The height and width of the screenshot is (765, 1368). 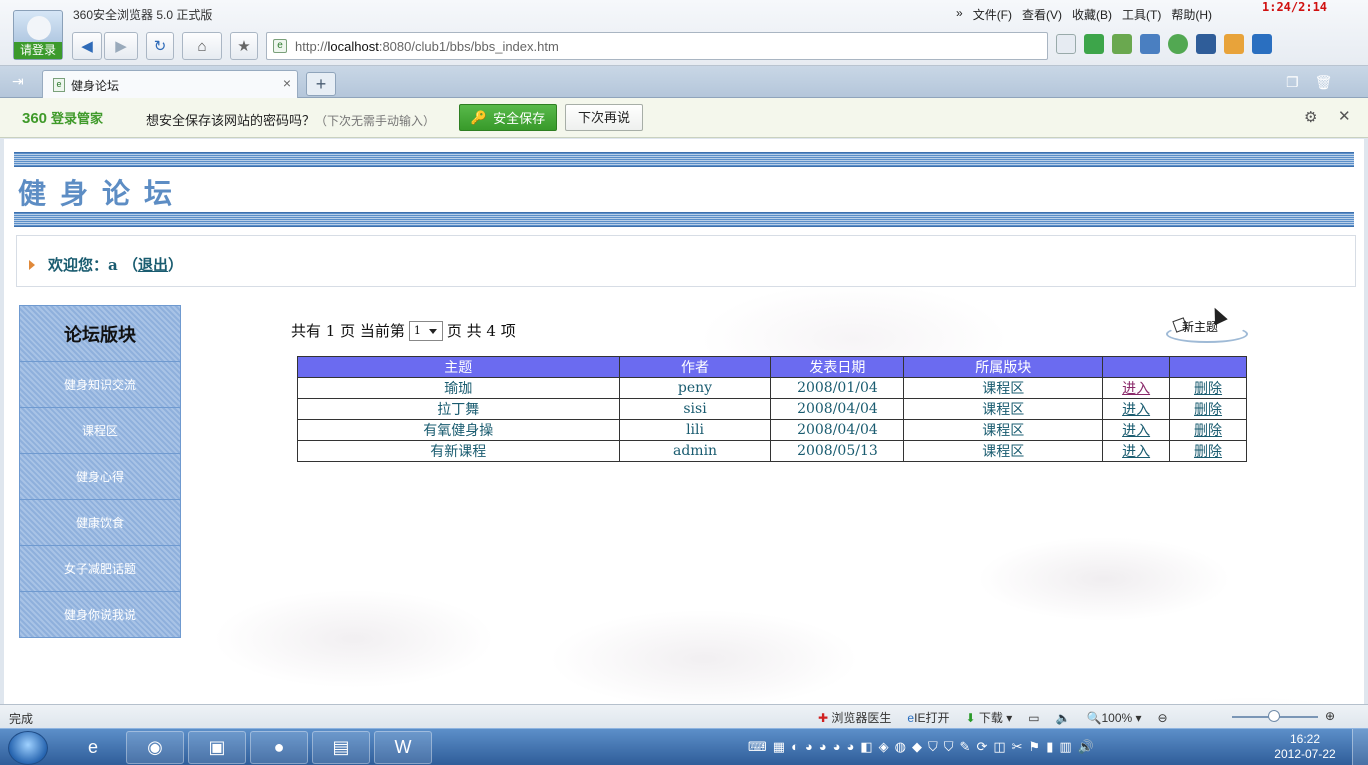 I want to click on col-topic: 主题, so click(x=458, y=367).